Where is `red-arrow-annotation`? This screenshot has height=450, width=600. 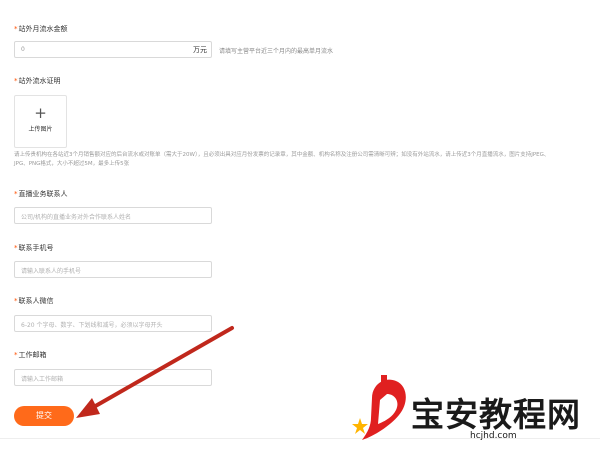
red-arrow-annotation is located at coordinates (155, 372).